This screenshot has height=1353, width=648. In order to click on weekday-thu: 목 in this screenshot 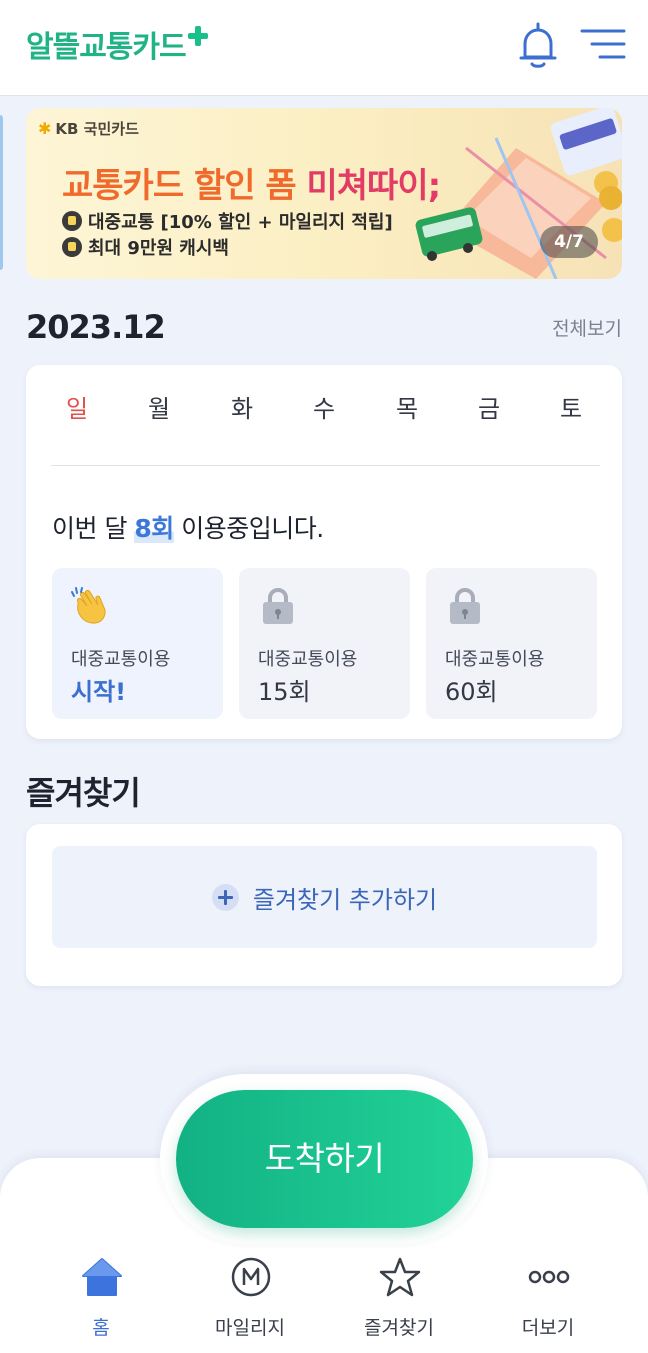, I will do `click(407, 409)`.